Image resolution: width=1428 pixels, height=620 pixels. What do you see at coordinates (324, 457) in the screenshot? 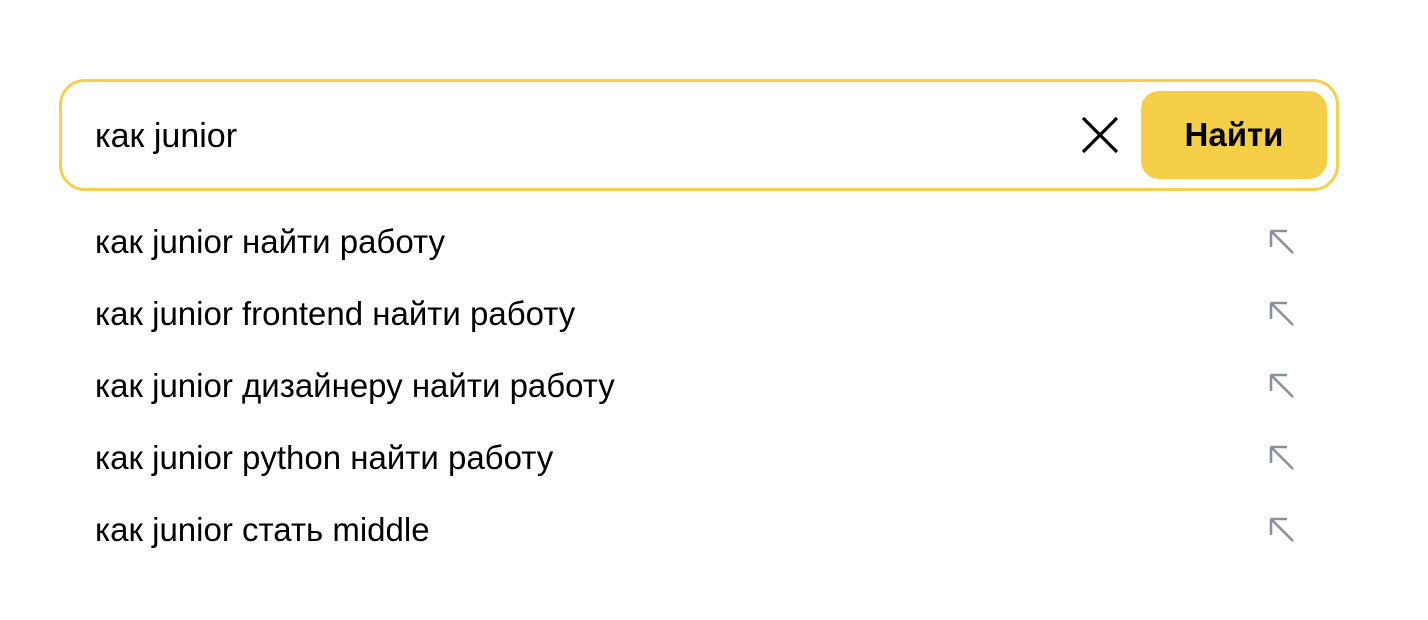
I see `suggestion-text: как junior python найти работу` at bounding box center [324, 457].